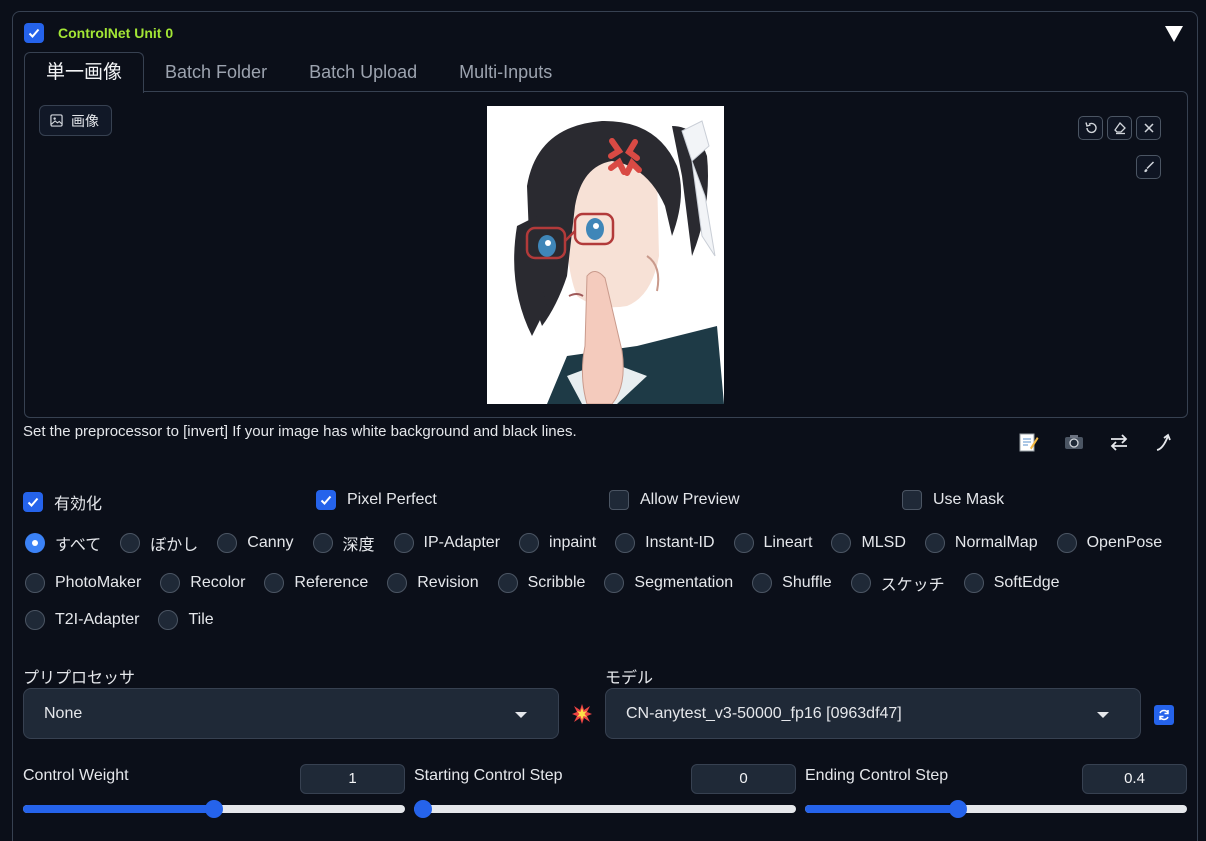 This screenshot has height=841, width=1206. I want to click on tab-batch-folder: Batch Folder, so click(216, 72).